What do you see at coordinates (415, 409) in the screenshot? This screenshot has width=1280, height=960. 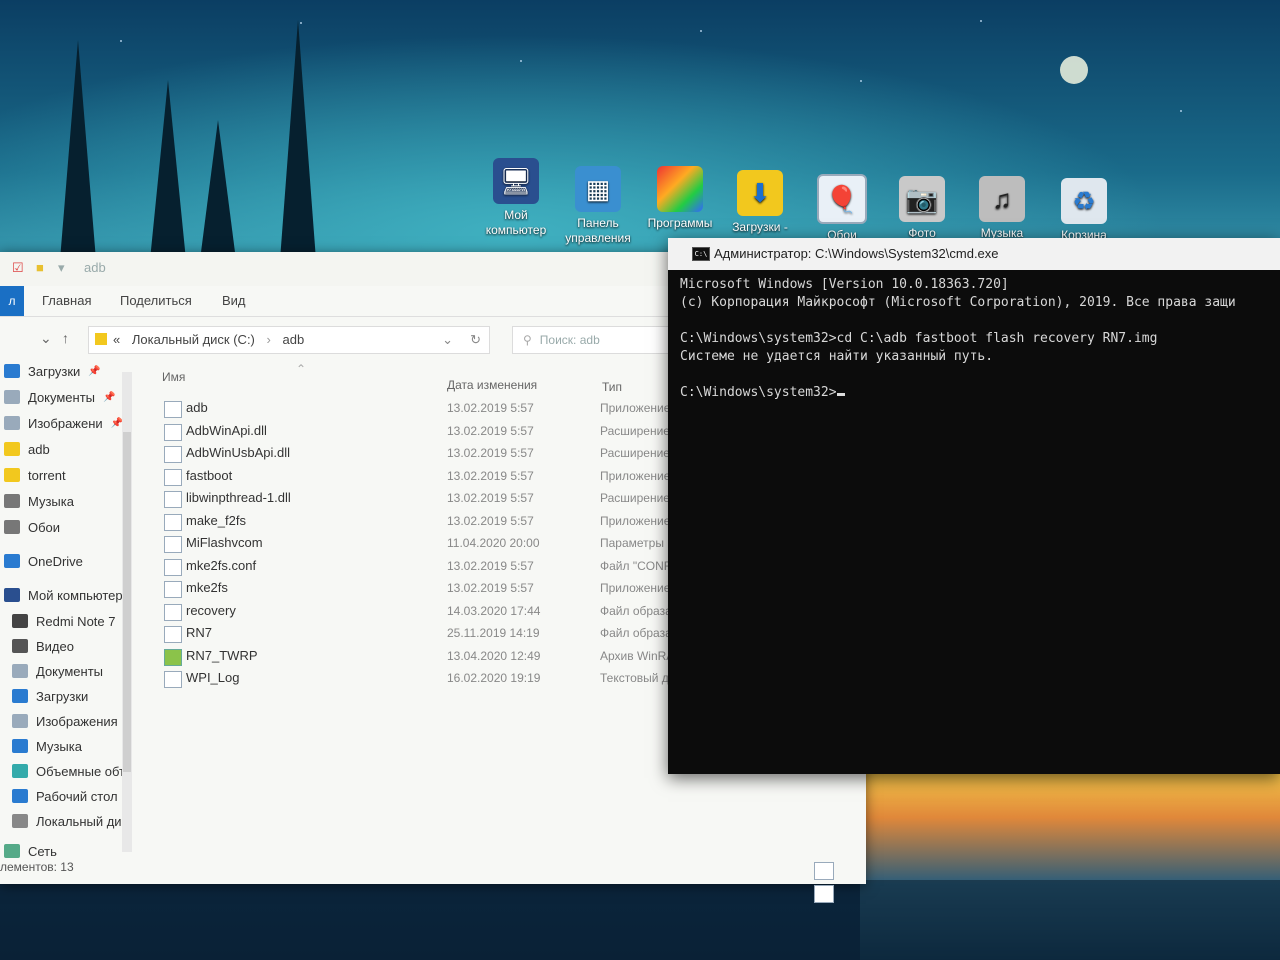 I see `file-row: adb 13.02.2019 5:57 Приложение` at bounding box center [415, 409].